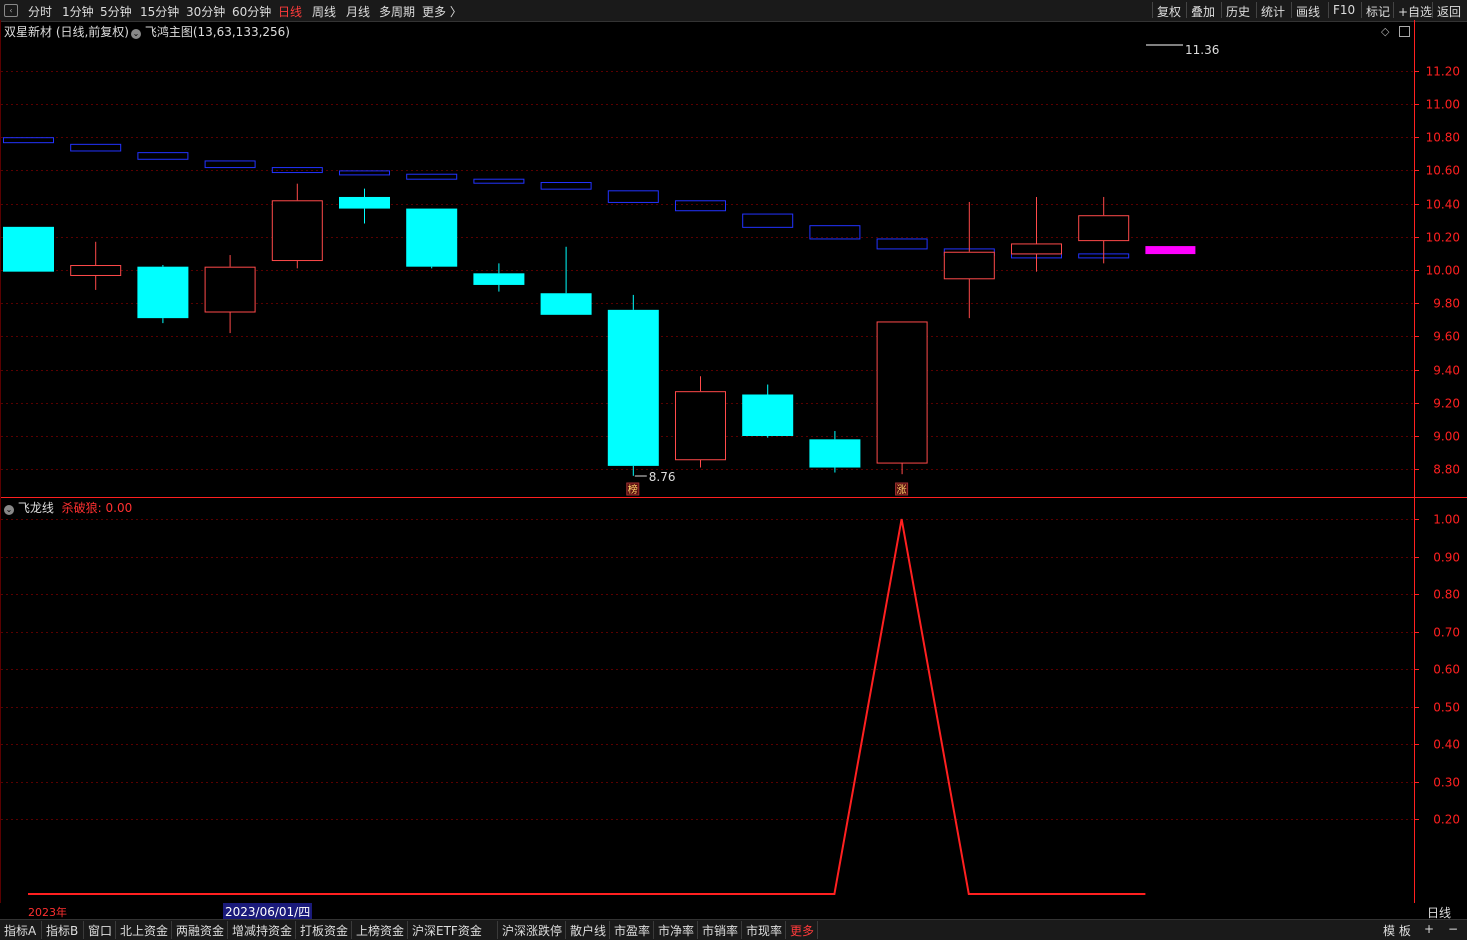 This screenshot has width=1467, height=940. Describe the element at coordinates (532, 930) in the screenshot. I see `indicator-tab-9: 沪深涨跌停` at that location.